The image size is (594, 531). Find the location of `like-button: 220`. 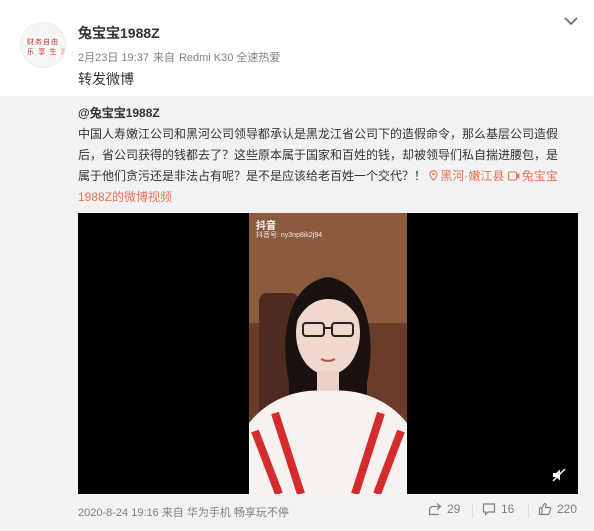

like-button: 220 is located at coordinates (557, 509).